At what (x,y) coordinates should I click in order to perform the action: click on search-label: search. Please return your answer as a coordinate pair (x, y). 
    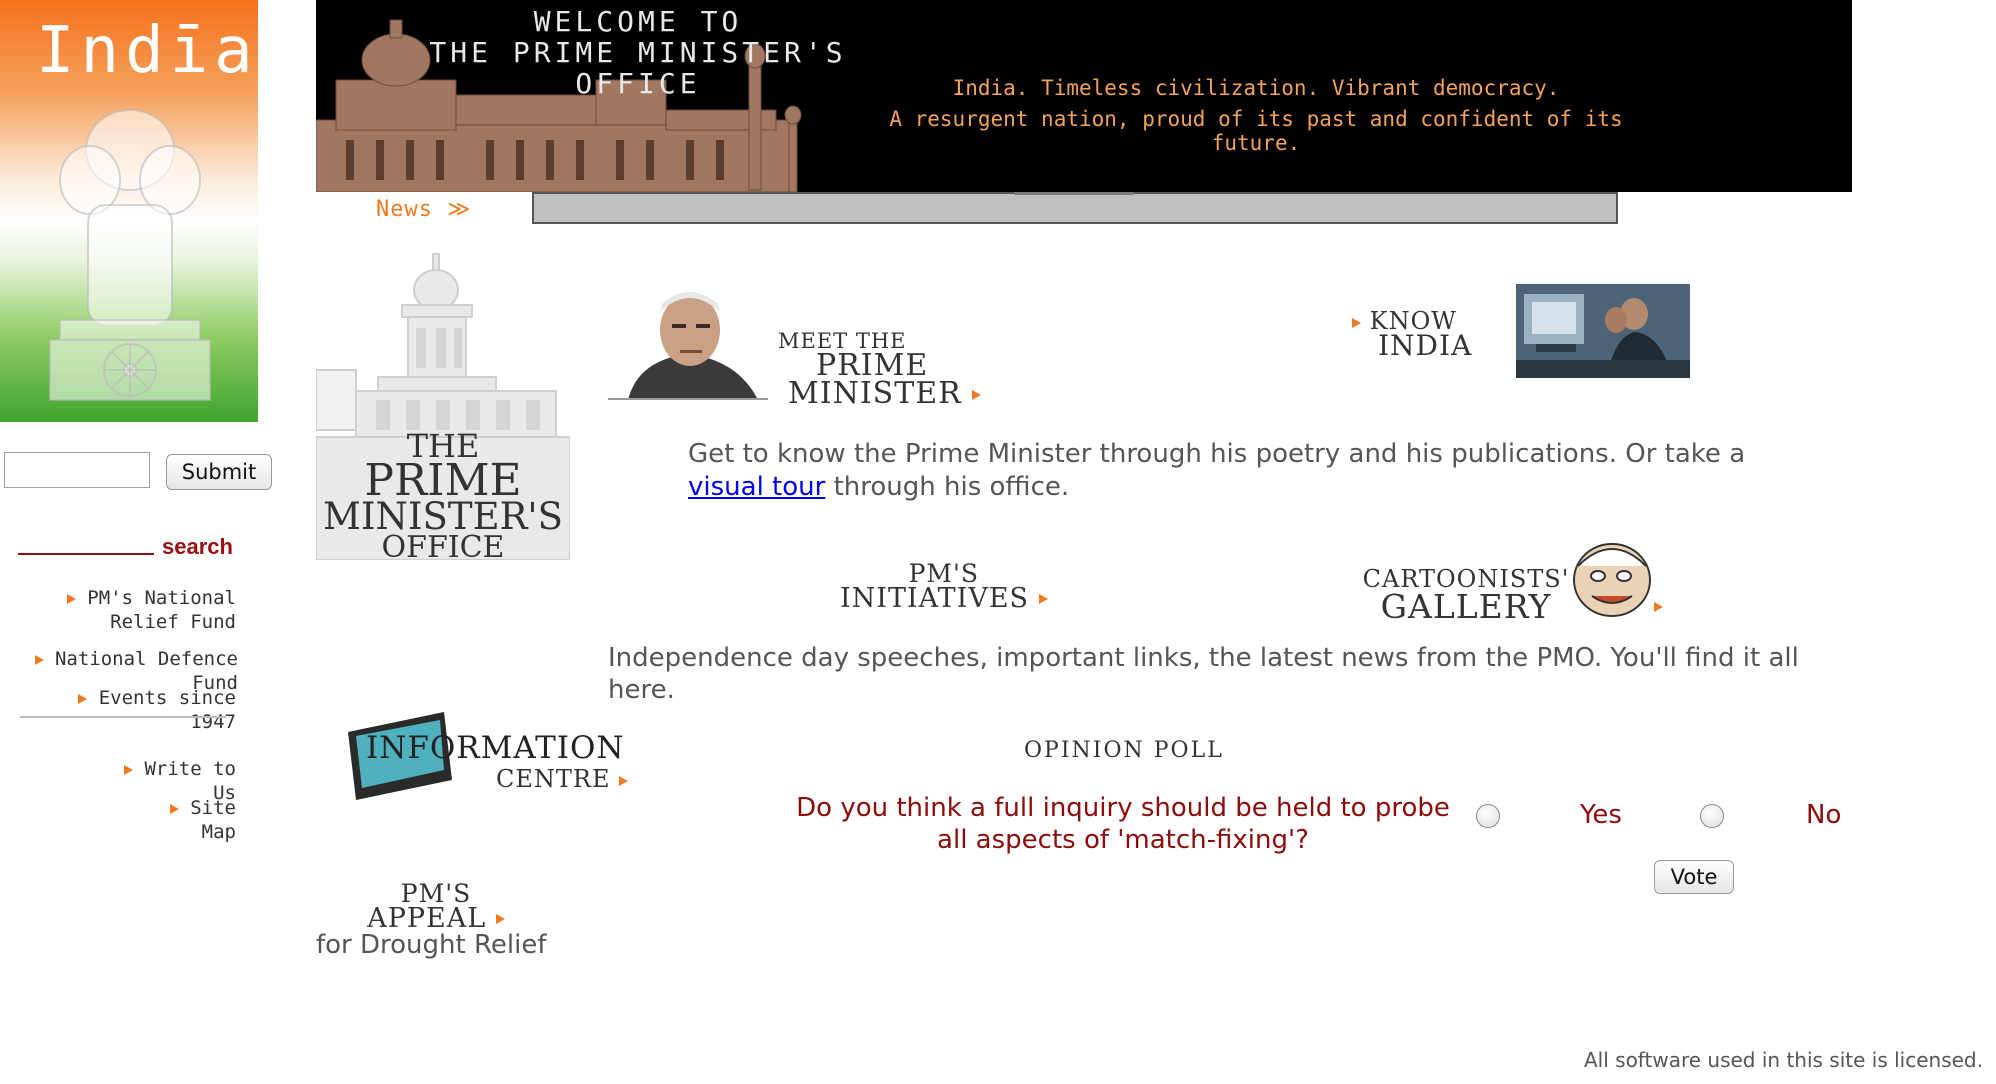
    Looking at the image, I should click on (197, 546).